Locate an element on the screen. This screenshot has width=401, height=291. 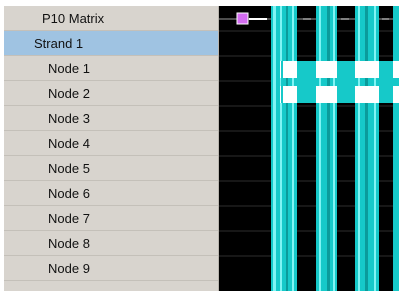
node-label: Node 6 is located at coordinates (69, 193).